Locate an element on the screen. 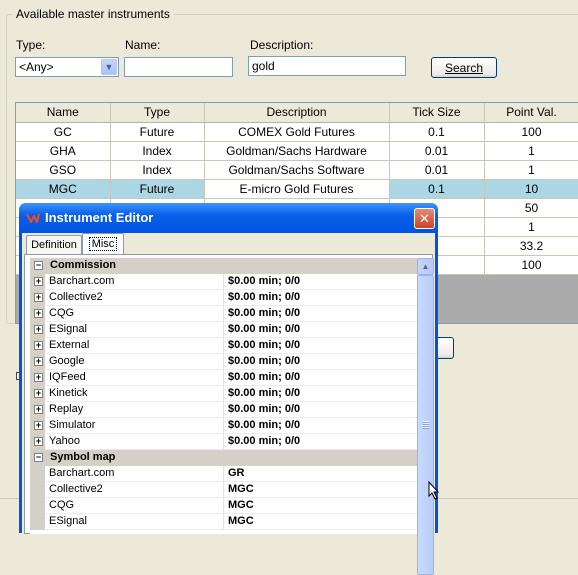 The height and width of the screenshot is (575, 578). category-label: Commission is located at coordinates (83, 265).